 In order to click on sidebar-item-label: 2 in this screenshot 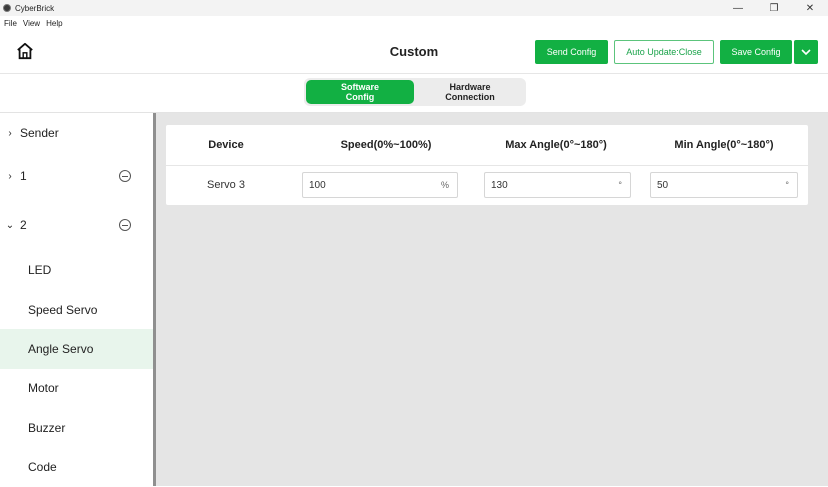, I will do `click(23, 225)`.